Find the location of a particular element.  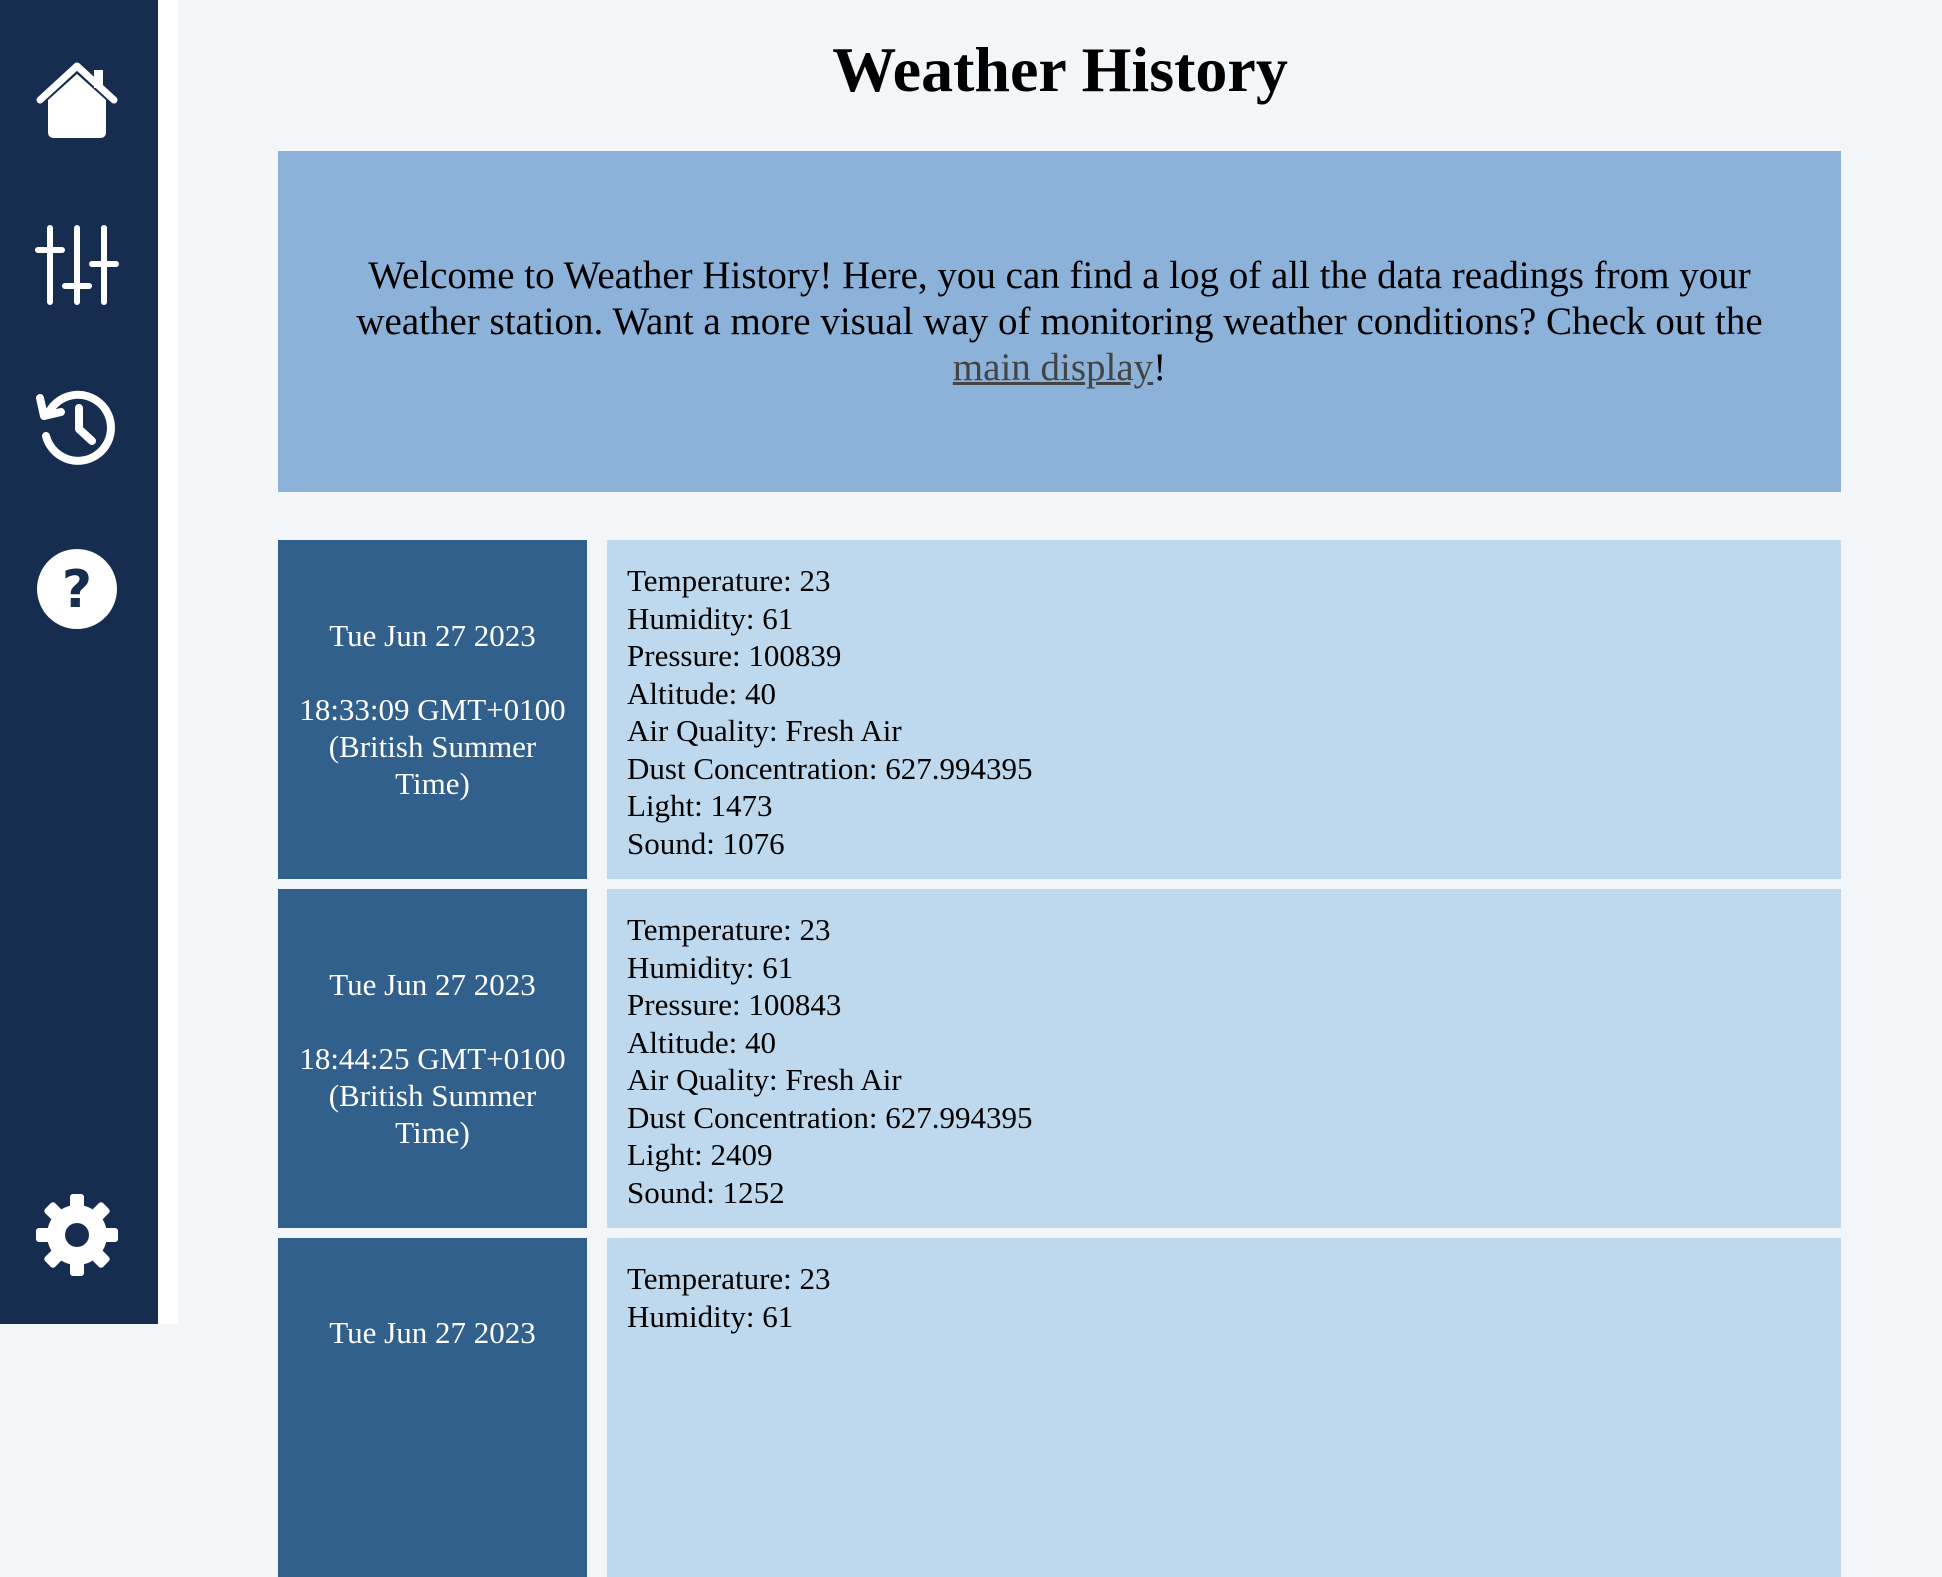

reading-line: Sound: 1076 is located at coordinates (706, 843).